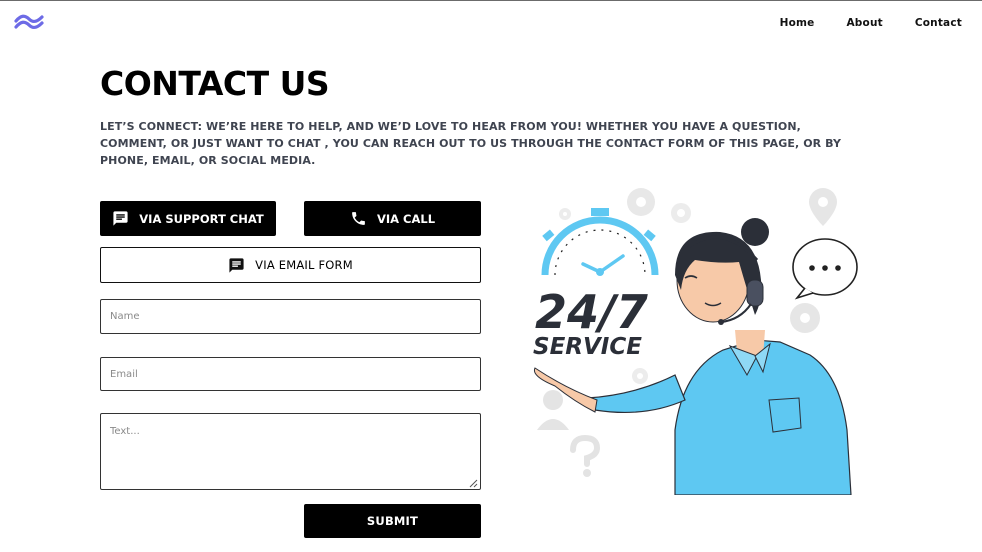  Describe the element at coordinates (236, 265) in the screenshot. I see `message-icon` at that location.